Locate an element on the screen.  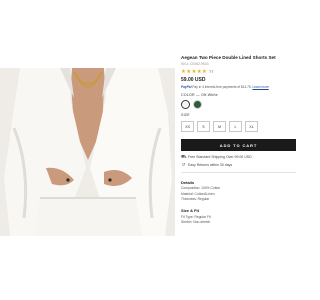
fit-line: Stretch: Non-stretch is located at coordinates (196, 222).